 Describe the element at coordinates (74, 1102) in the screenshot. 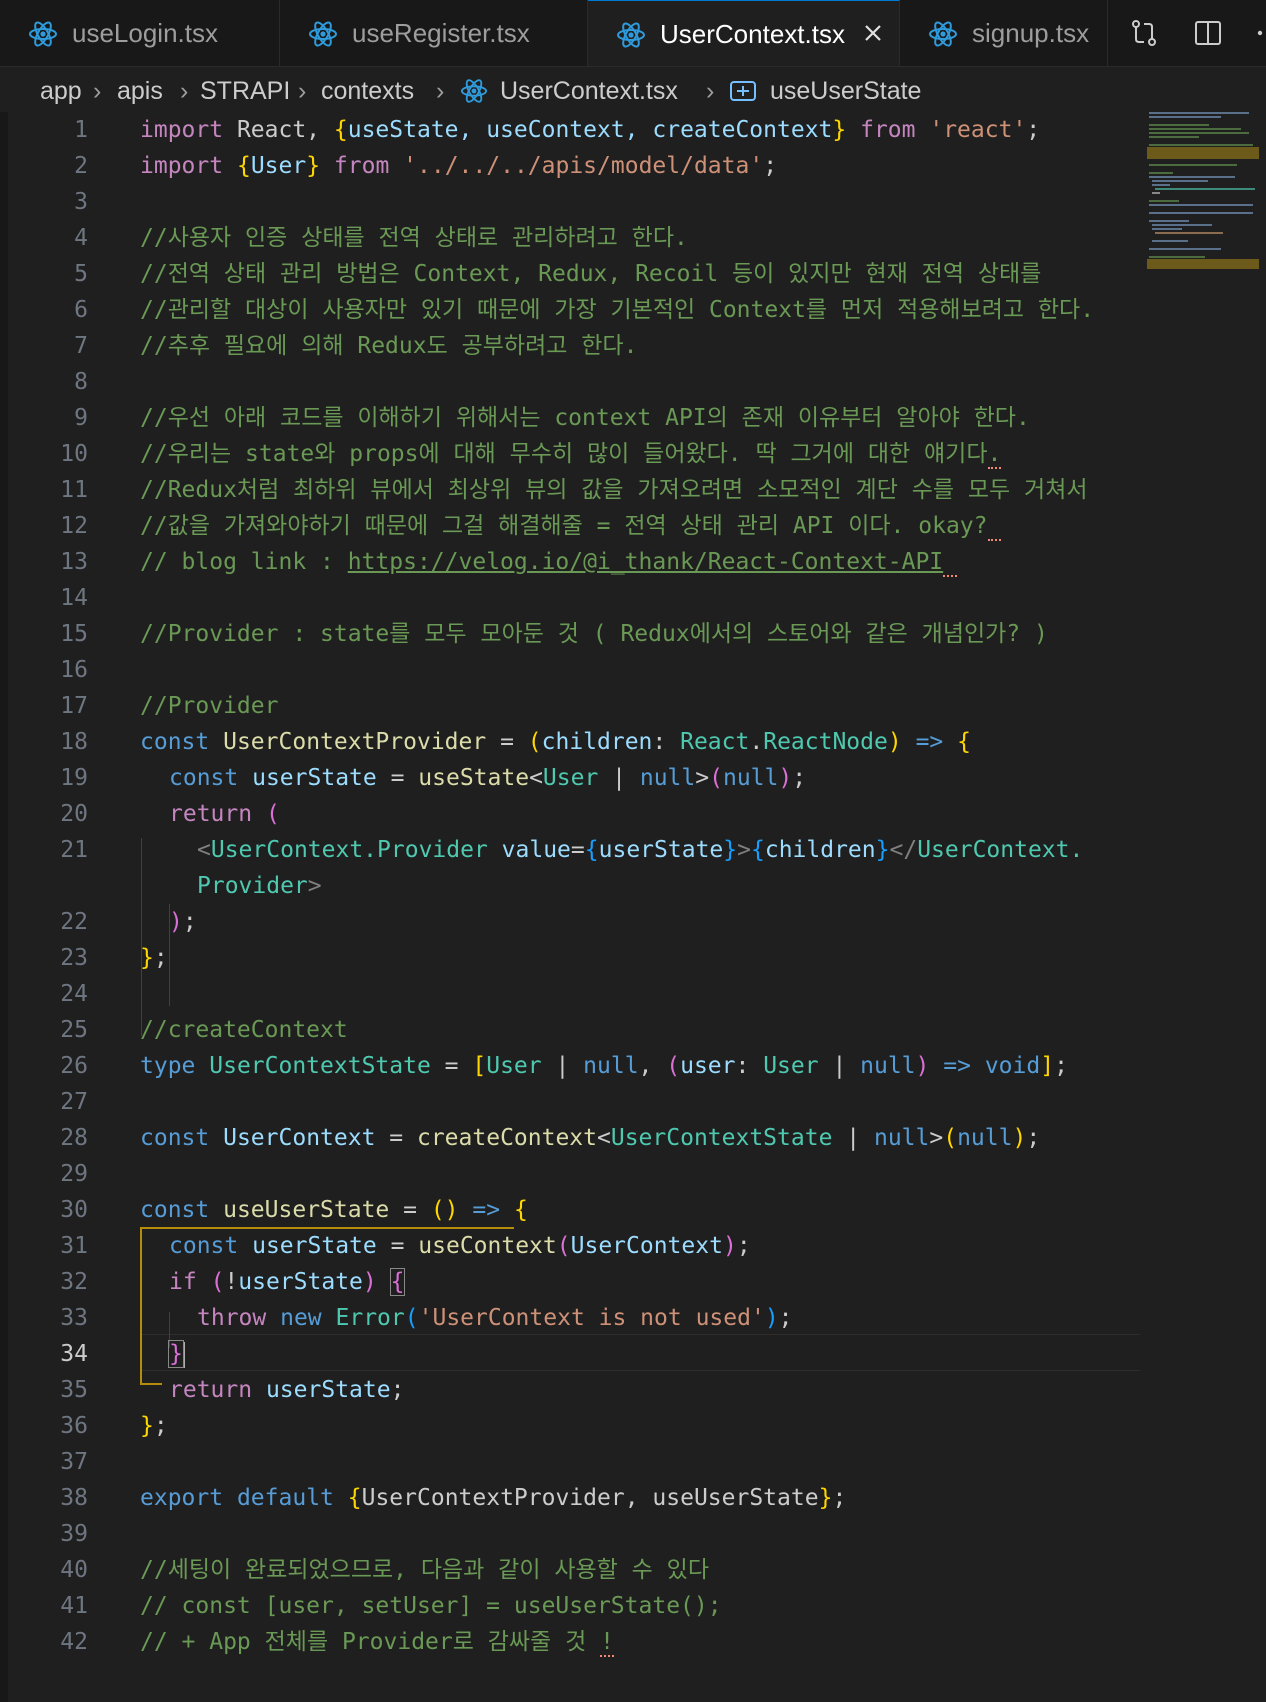

I see `line-number: 27` at that location.